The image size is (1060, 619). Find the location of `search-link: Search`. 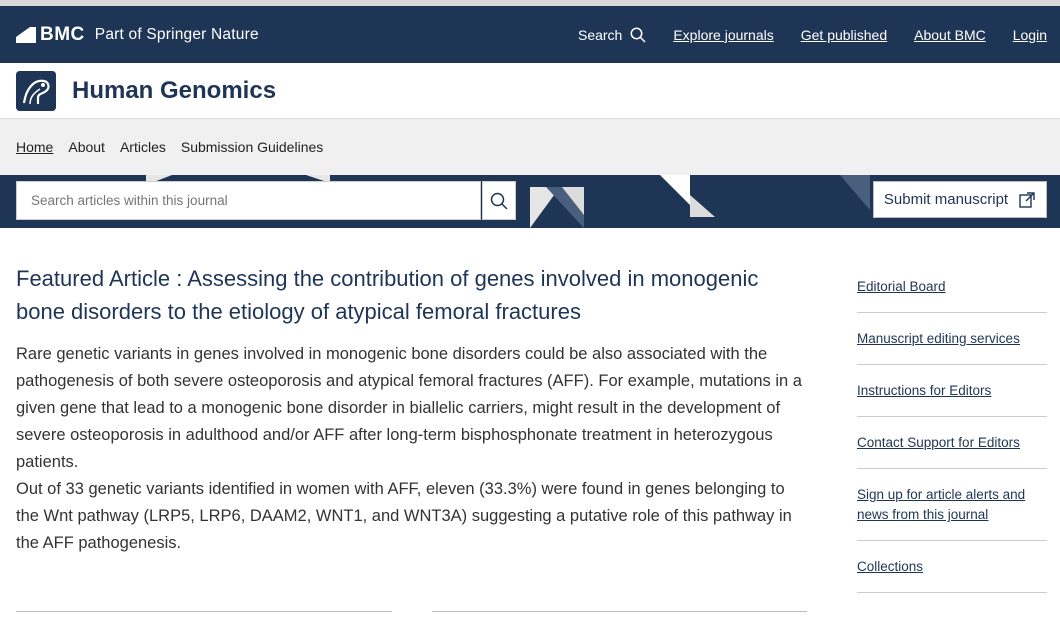

search-link: Search is located at coordinates (612, 35).